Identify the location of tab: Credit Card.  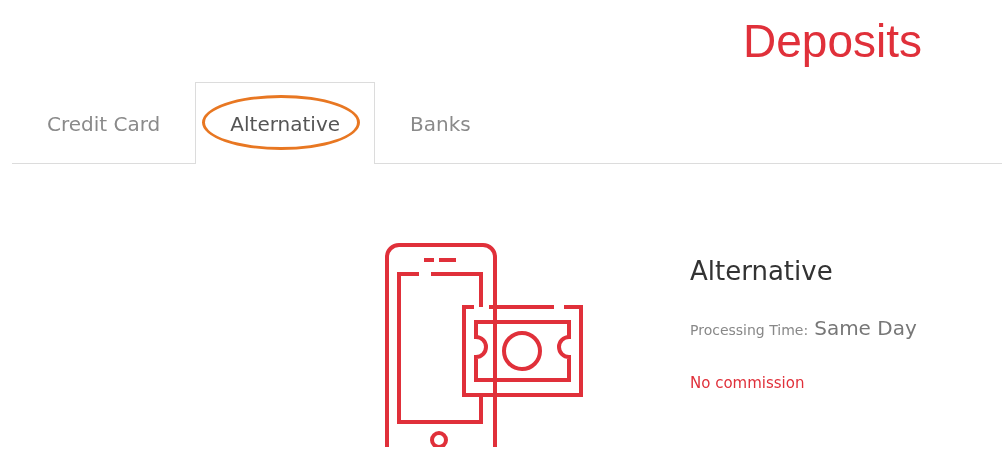
(104, 123).